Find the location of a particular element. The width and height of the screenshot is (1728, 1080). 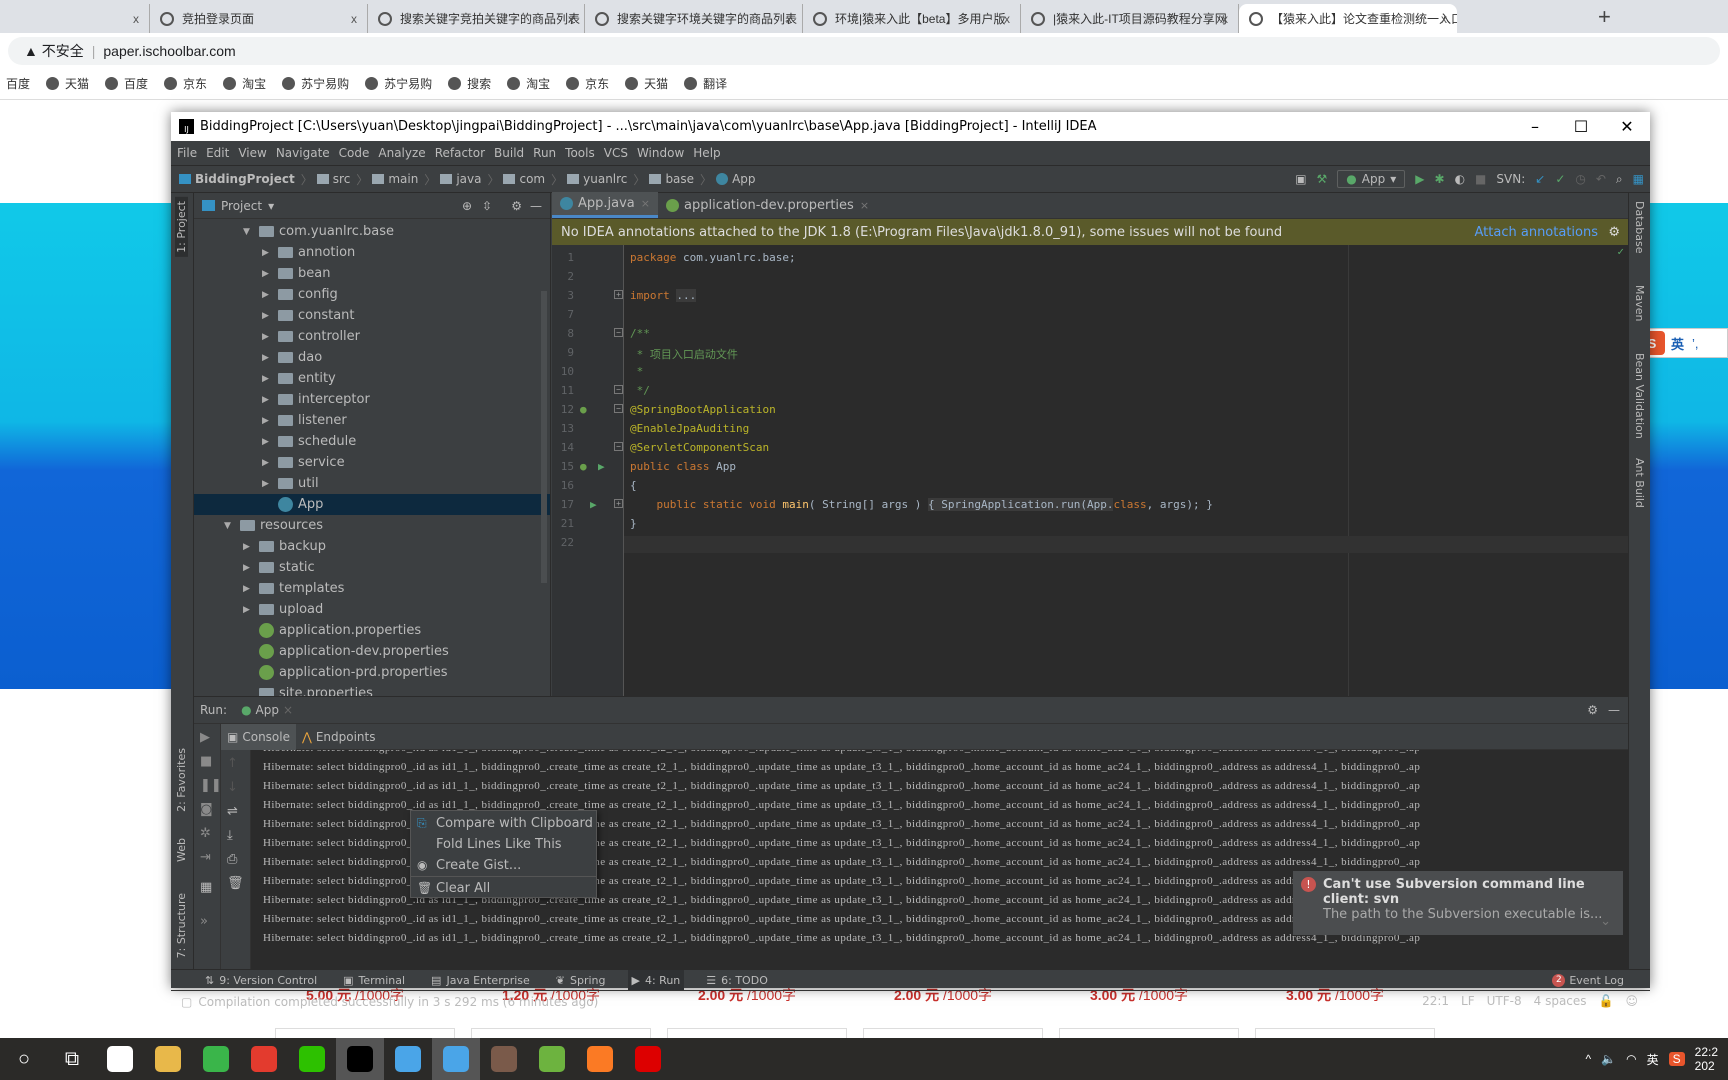

minimize-button: – is located at coordinates (1535, 126).